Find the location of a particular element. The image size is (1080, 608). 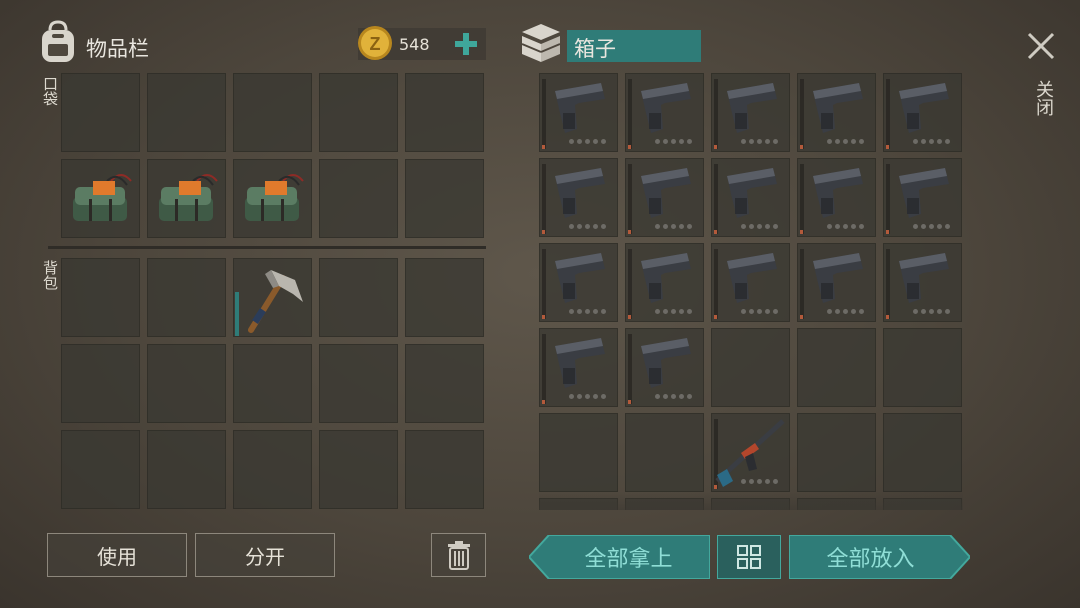

put-all-button: 全部放入 is located at coordinates (879, 557).